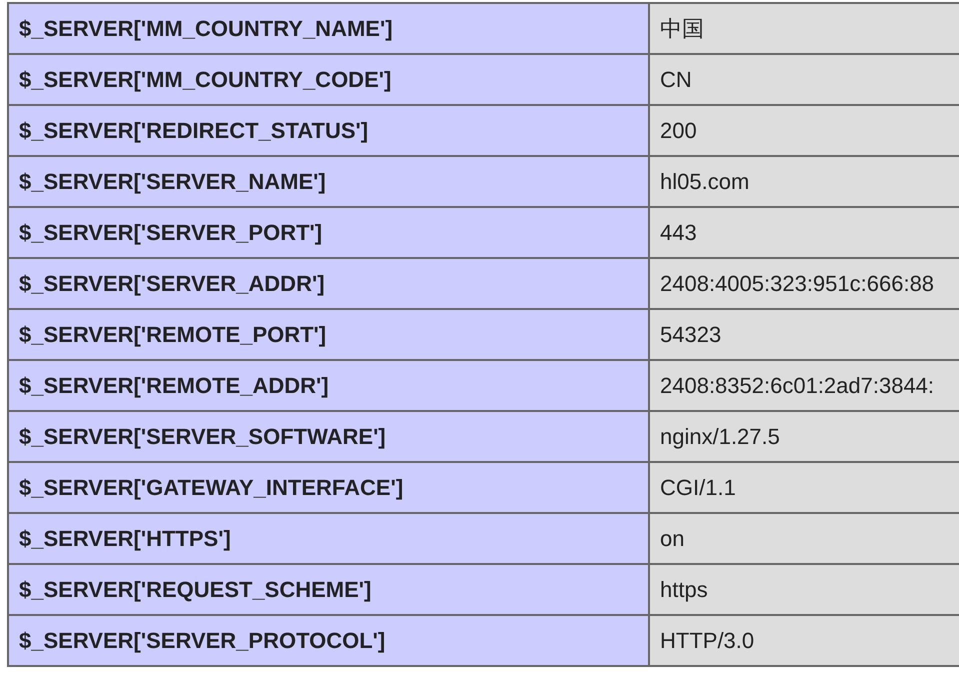  I want to click on variable-name-cell: $_SERVER['MM_COUNTRY_NAME'], so click(328, 28).